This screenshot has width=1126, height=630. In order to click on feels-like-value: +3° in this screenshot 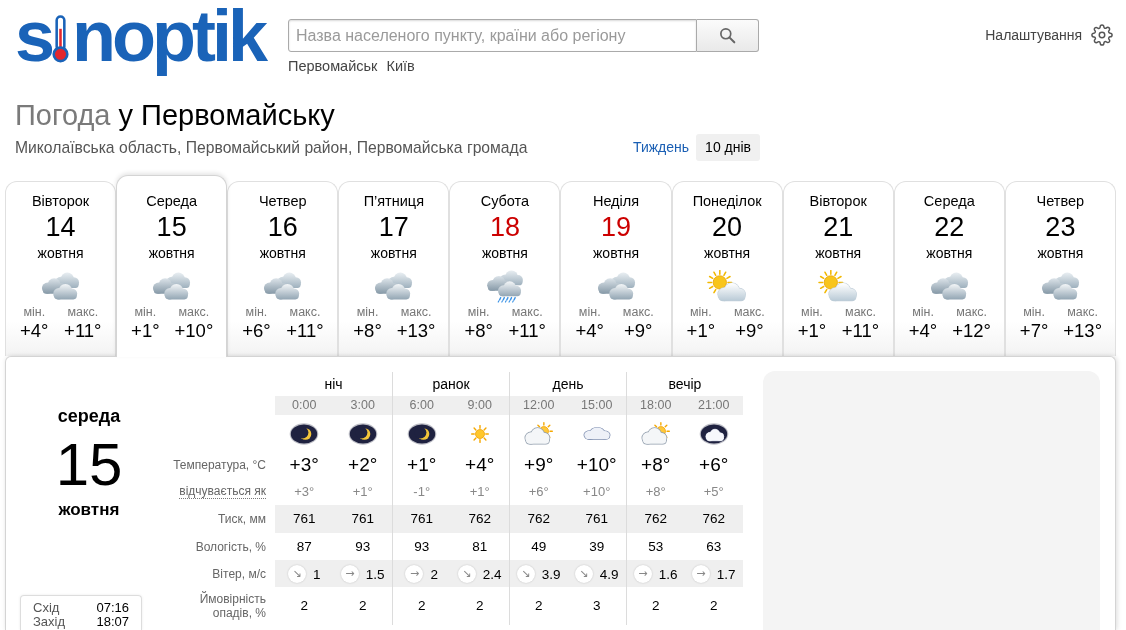, I will do `click(304, 491)`.